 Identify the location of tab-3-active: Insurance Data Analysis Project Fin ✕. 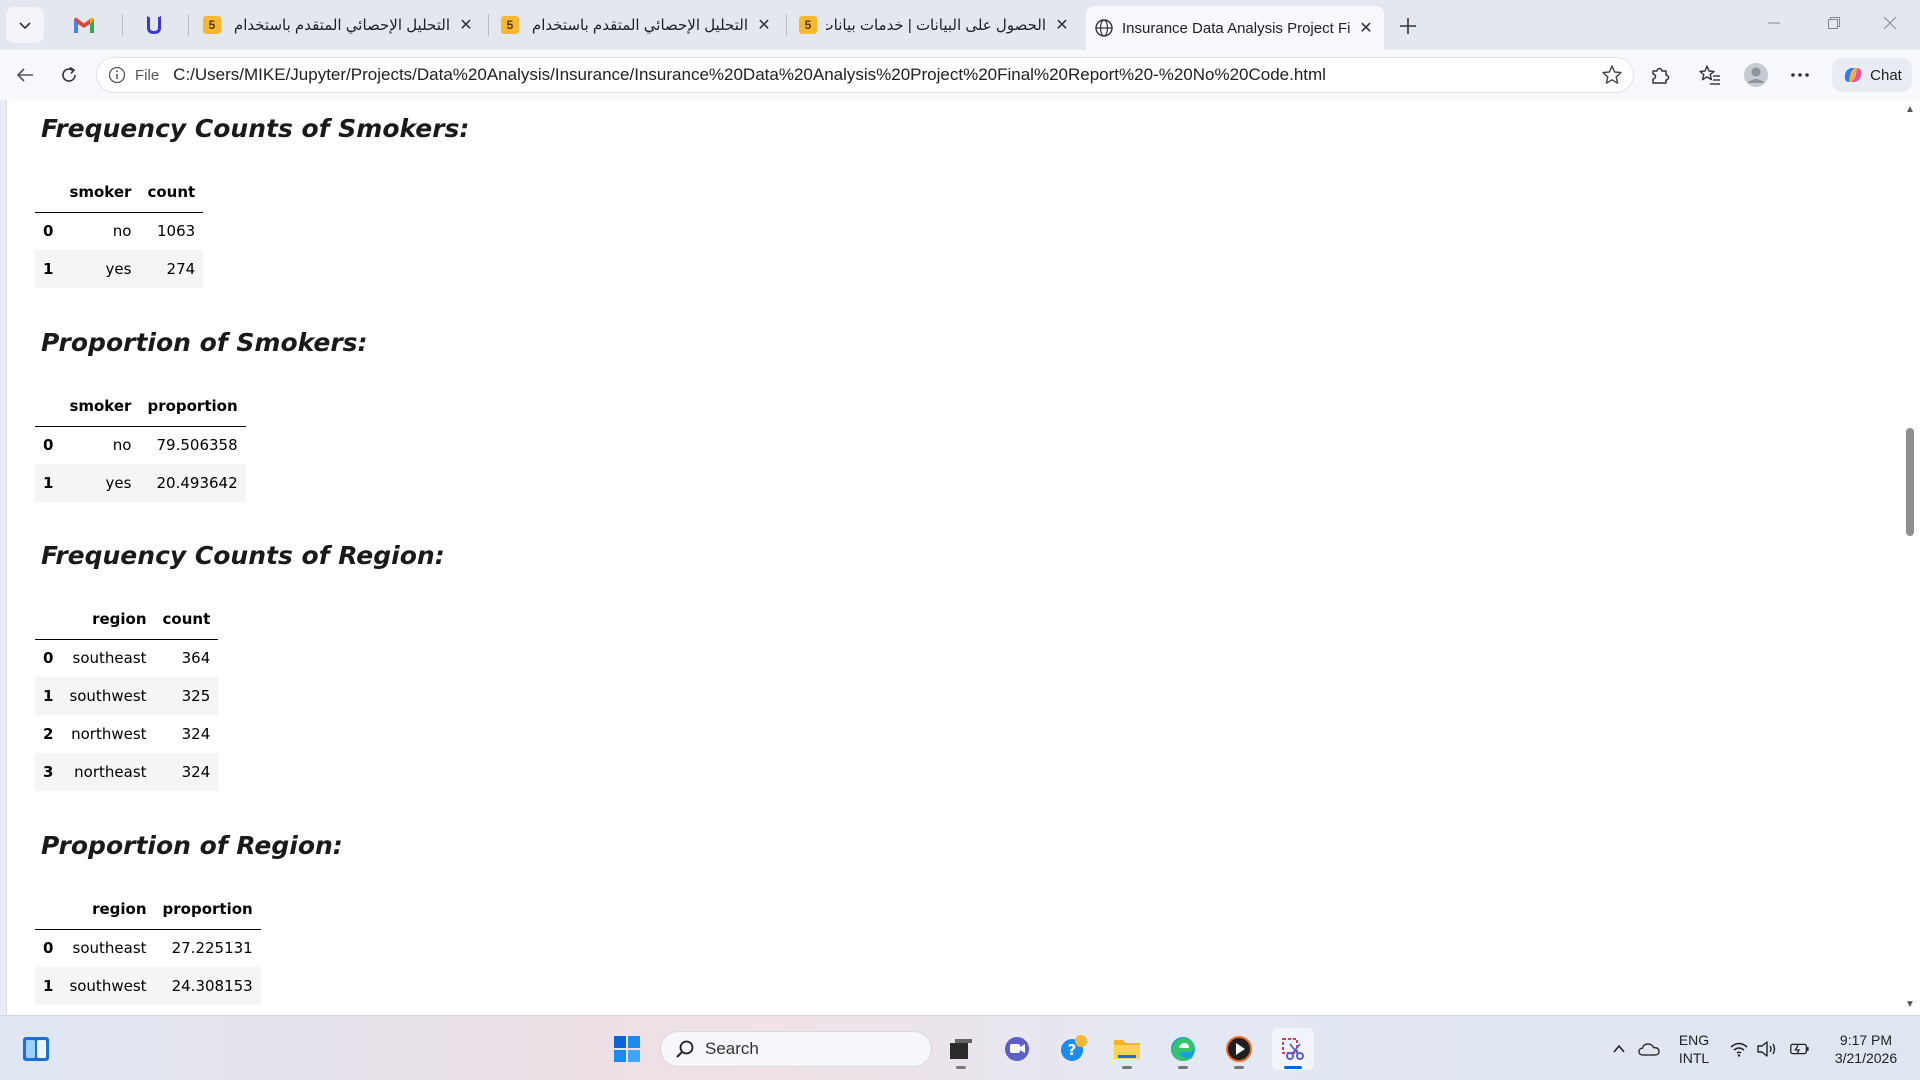
(1235, 28).